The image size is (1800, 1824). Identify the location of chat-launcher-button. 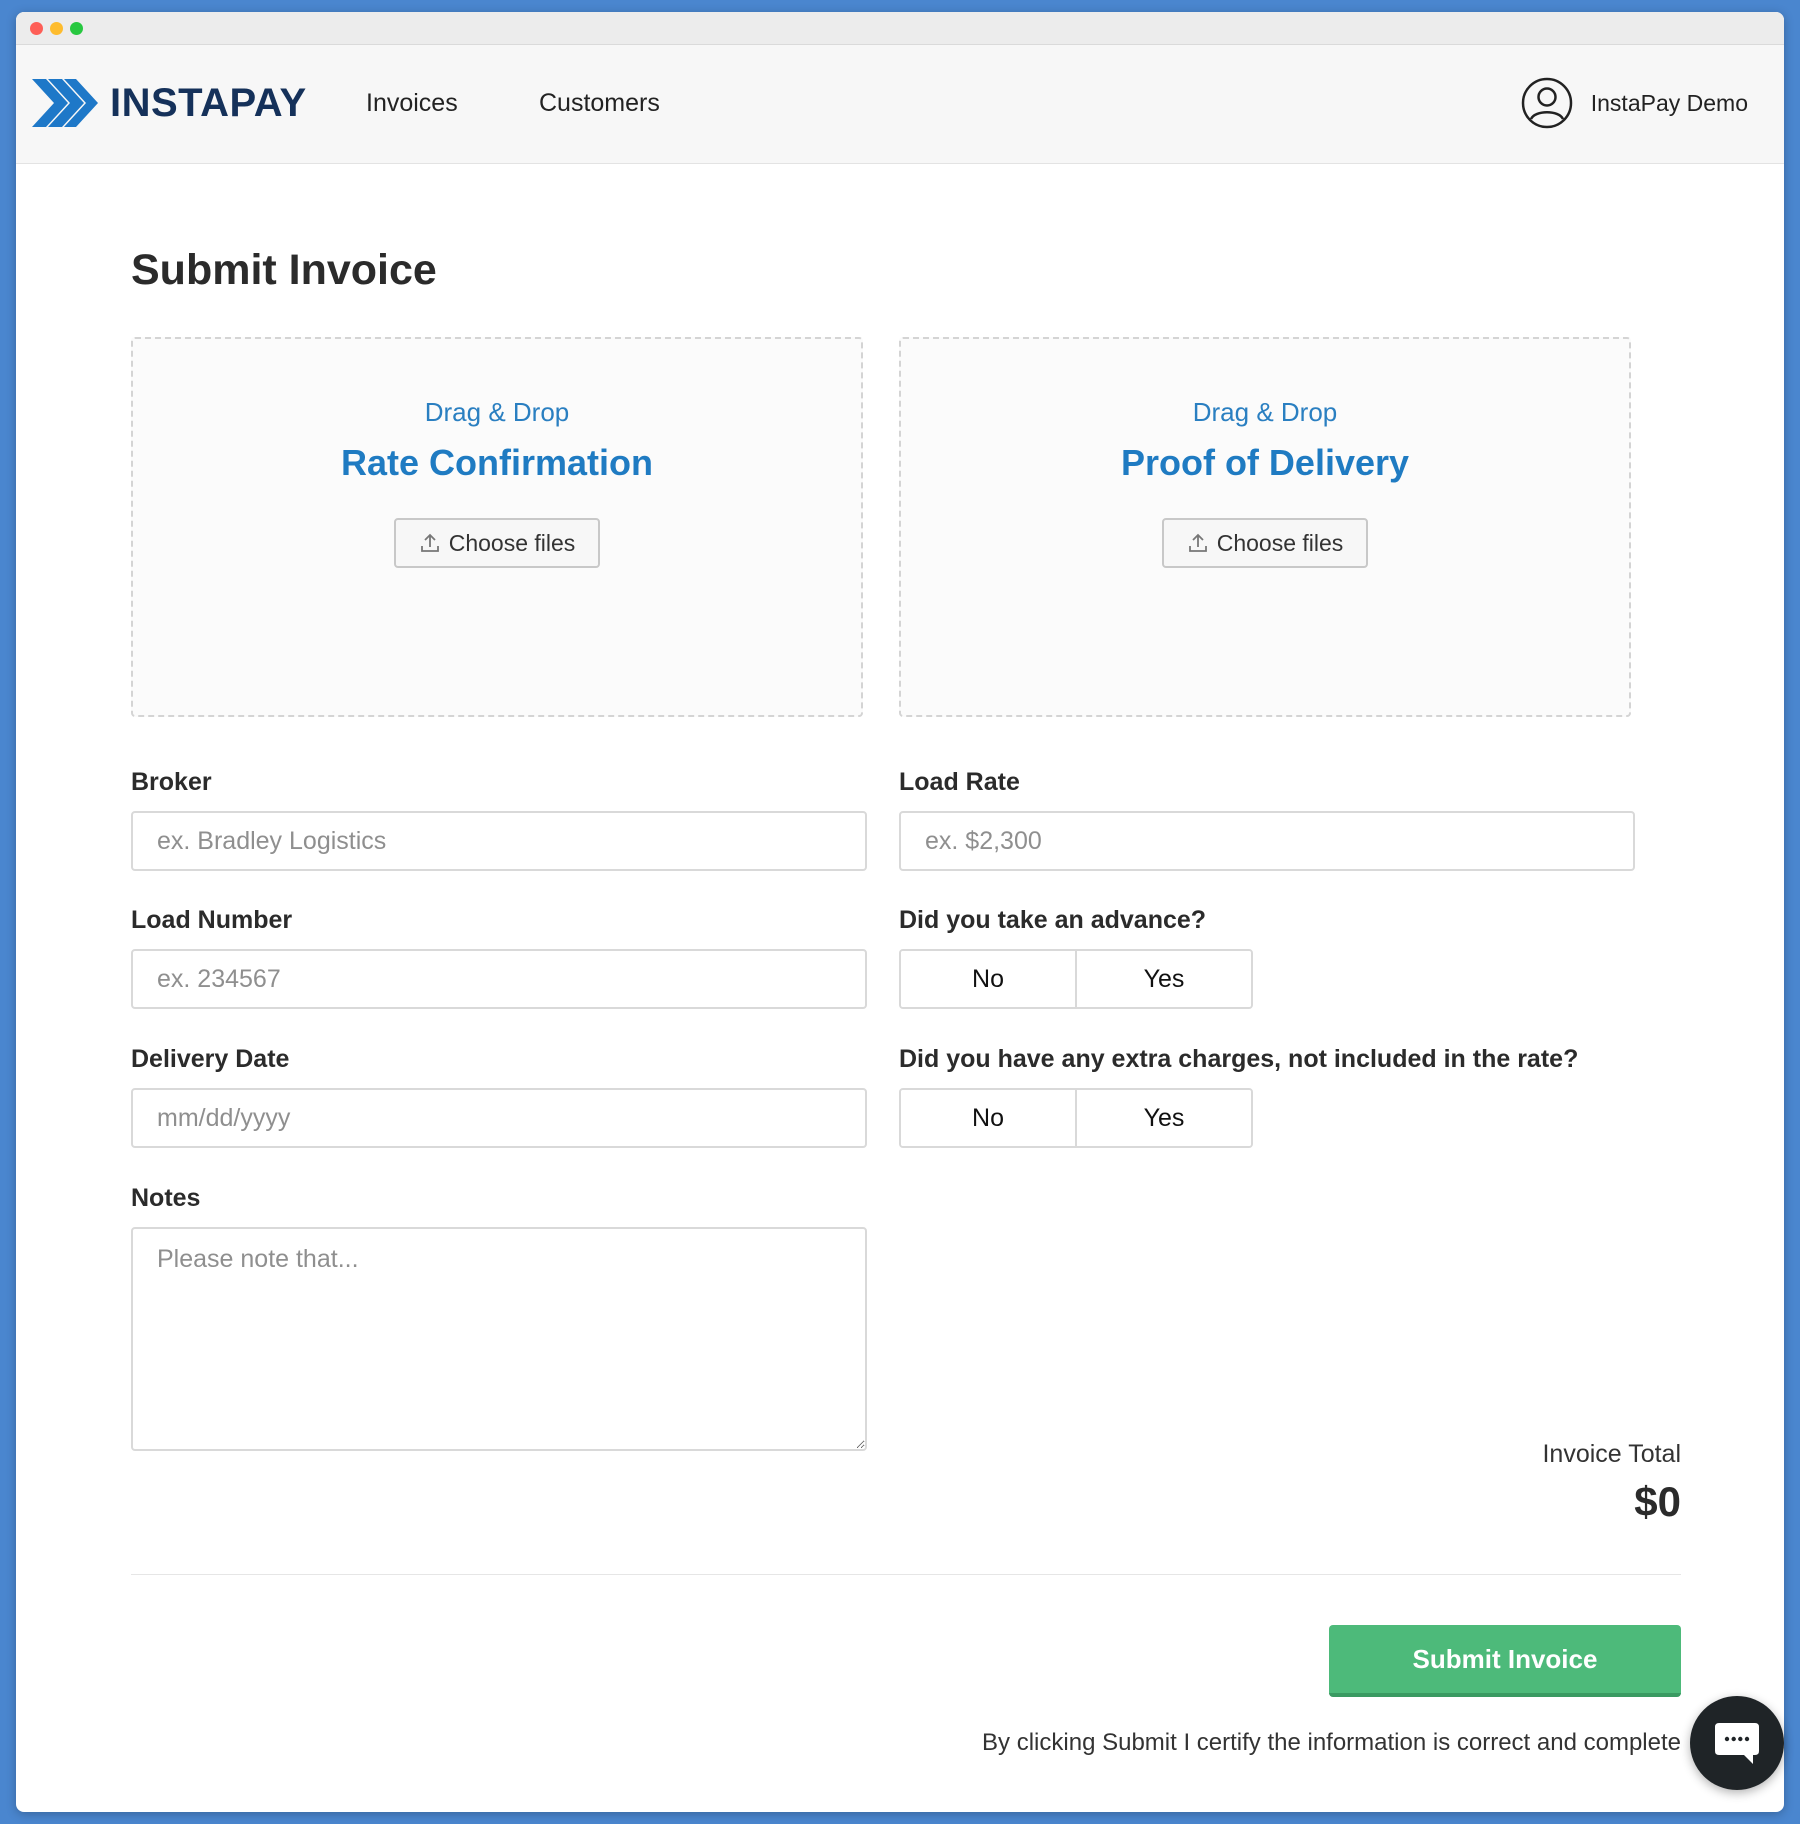
(1737, 1743).